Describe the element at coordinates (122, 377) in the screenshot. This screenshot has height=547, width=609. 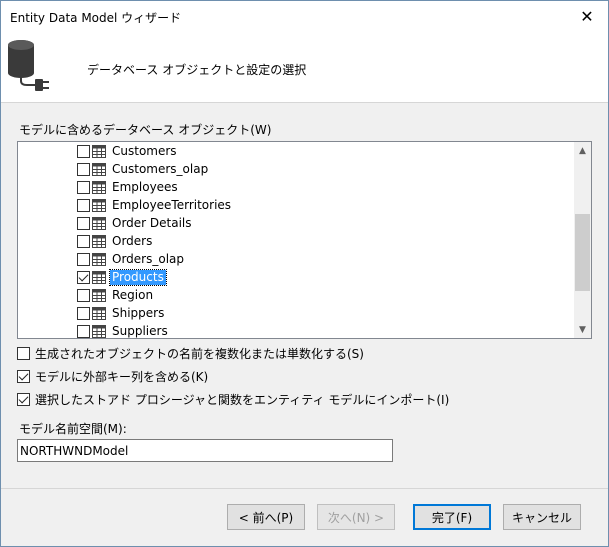
I see `foreign-keys-label: モデルに外部キー列を含める(K)` at that location.